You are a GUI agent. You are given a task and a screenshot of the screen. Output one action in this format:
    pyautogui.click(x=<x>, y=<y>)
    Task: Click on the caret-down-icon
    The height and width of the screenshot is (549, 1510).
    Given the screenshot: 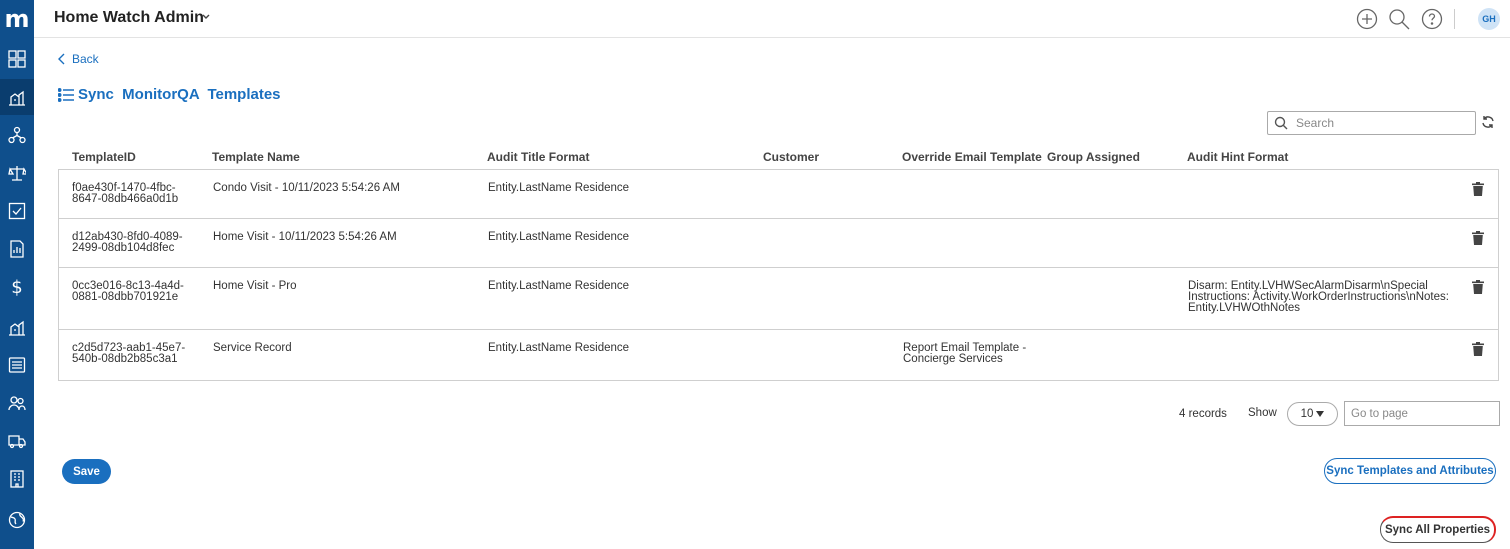 What is the action you would take?
    pyautogui.click(x=1320, y=414)
    